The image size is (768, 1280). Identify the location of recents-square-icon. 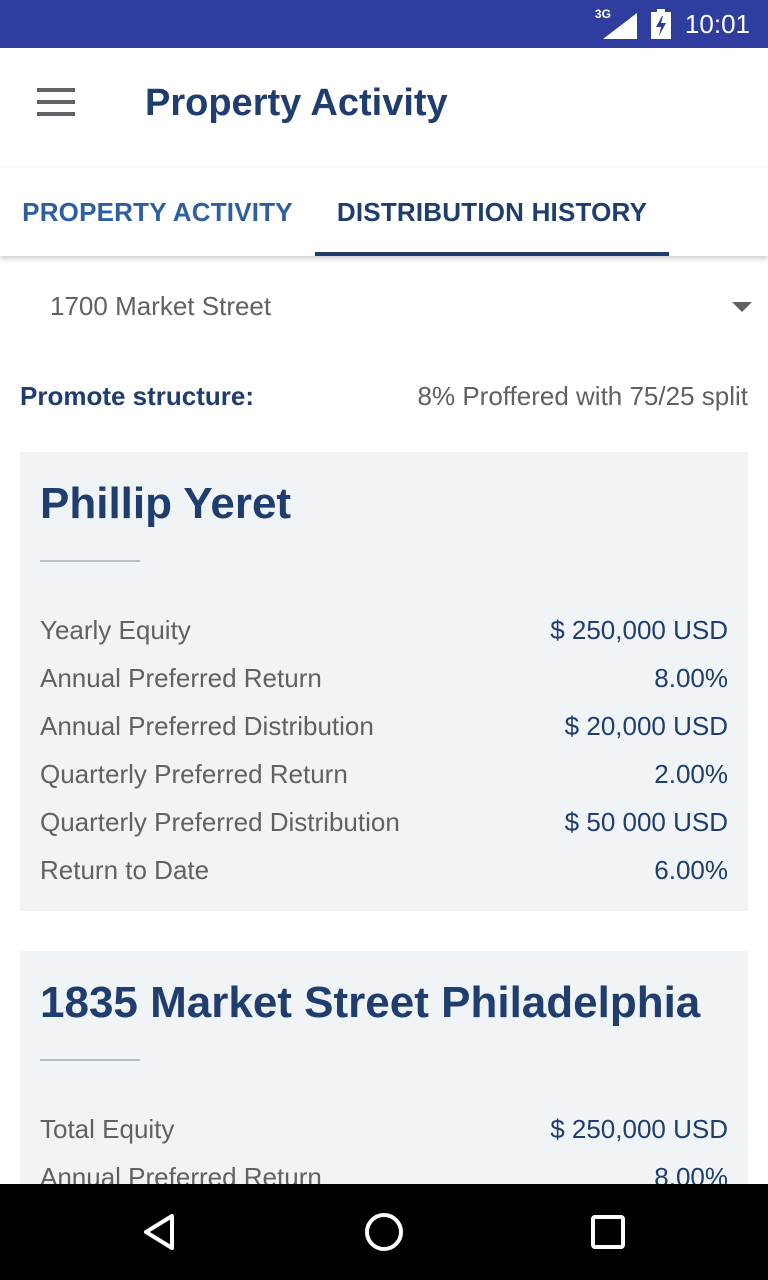
(608, 1232).